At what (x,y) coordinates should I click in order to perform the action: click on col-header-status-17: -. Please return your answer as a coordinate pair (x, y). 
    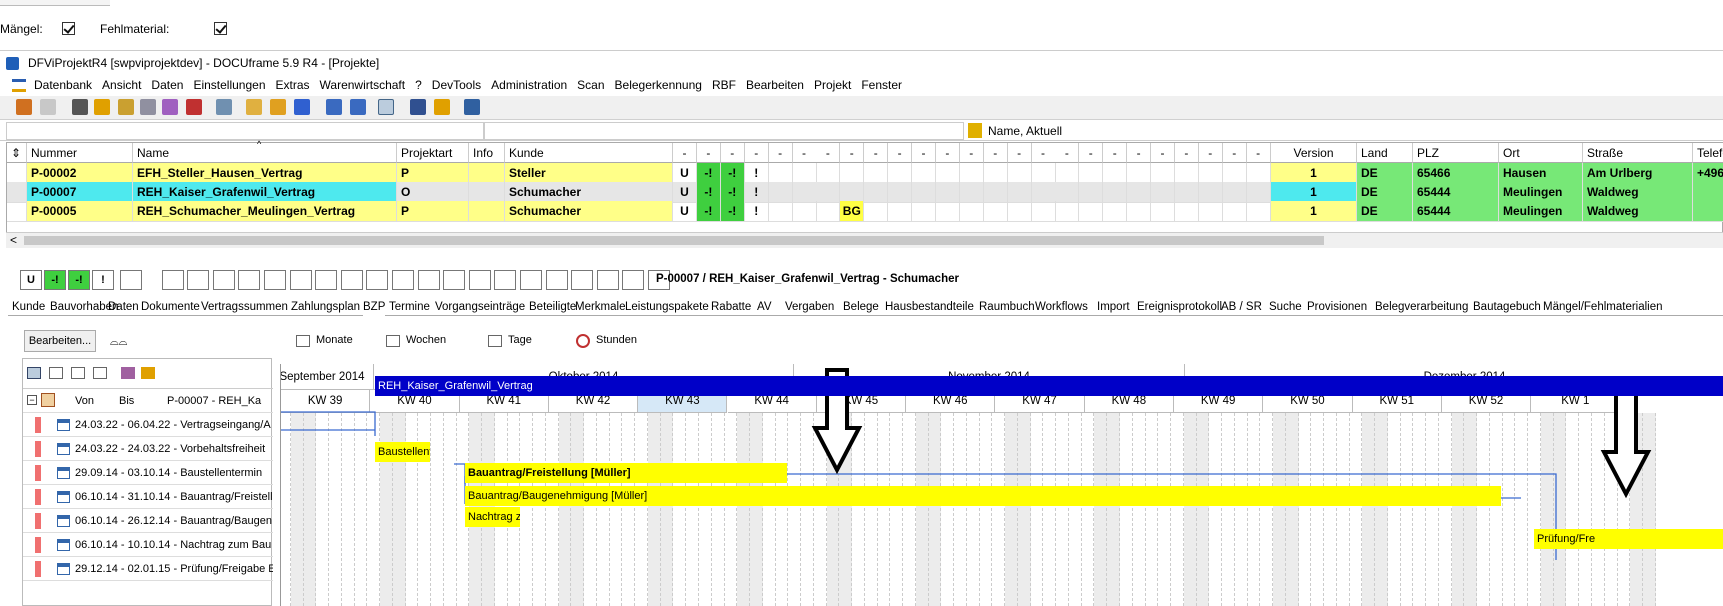
    Looking at the image, I should click on (1091, 153).